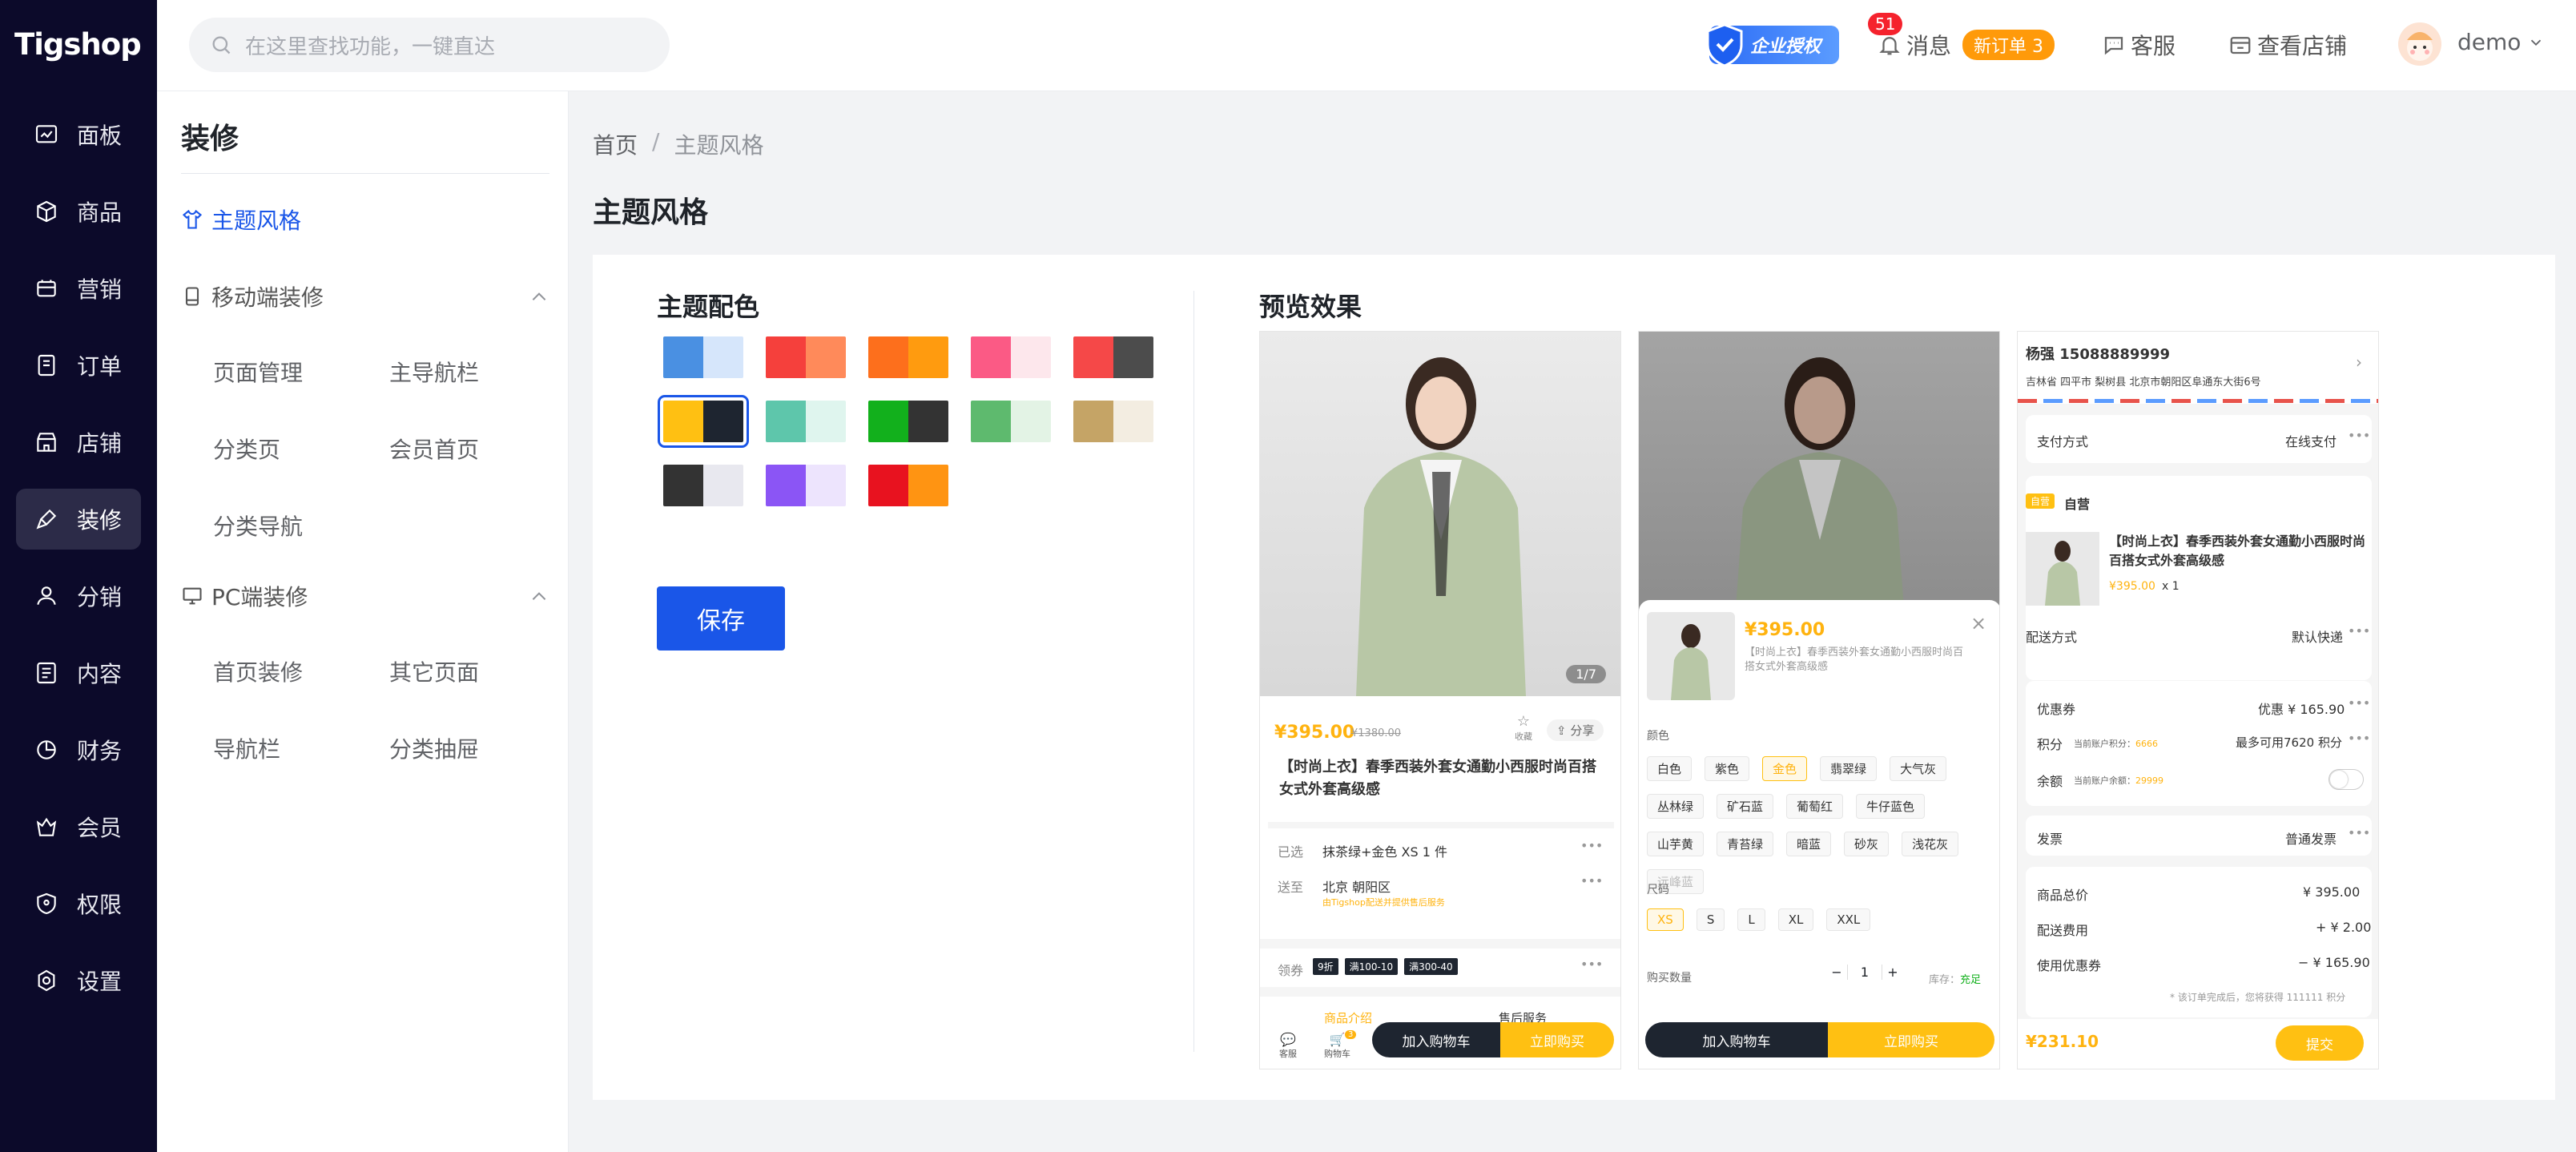  Describe the element at coordinates (79, 903) in the screenshot. I see `sidebar-item-10: 权限` at that location.